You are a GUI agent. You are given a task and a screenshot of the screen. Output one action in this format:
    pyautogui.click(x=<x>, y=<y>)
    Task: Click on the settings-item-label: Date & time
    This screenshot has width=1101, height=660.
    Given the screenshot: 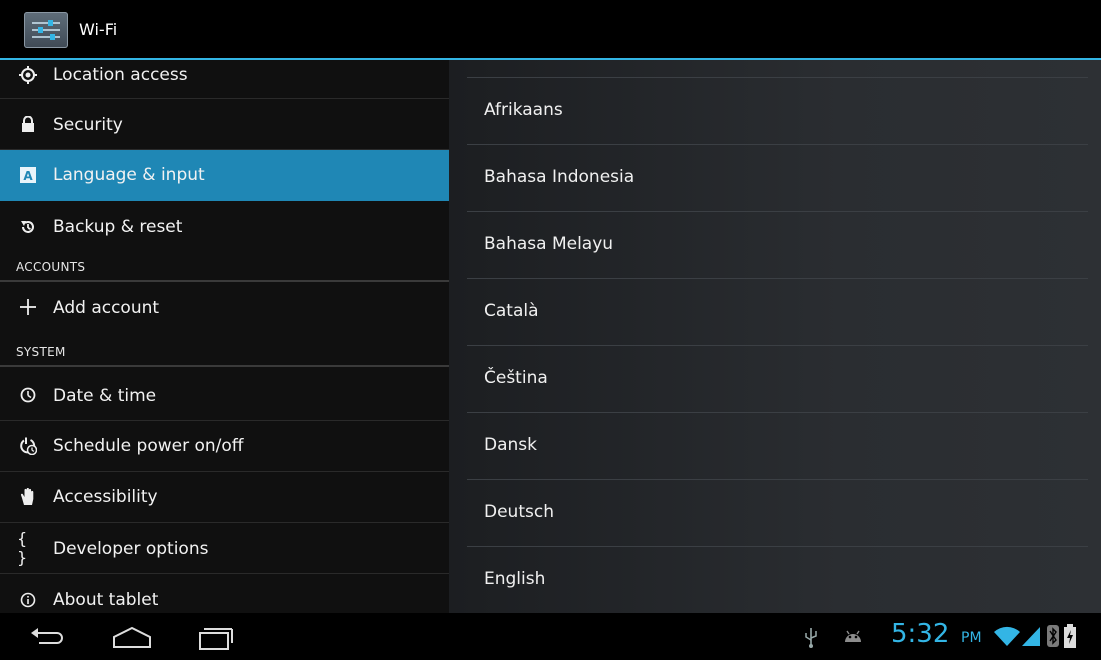 What is the action you would take?
    pyautogui.click(x=105, y=396)
    